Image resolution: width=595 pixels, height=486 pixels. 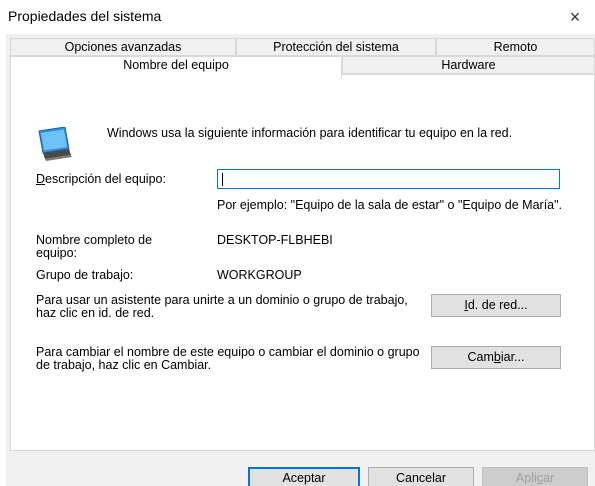 What do you see at coordinates (275, 240) in the screenshot?
I see `fullname-value: DESKTOP-FLBHEBI` at bounding box center [275, 240].